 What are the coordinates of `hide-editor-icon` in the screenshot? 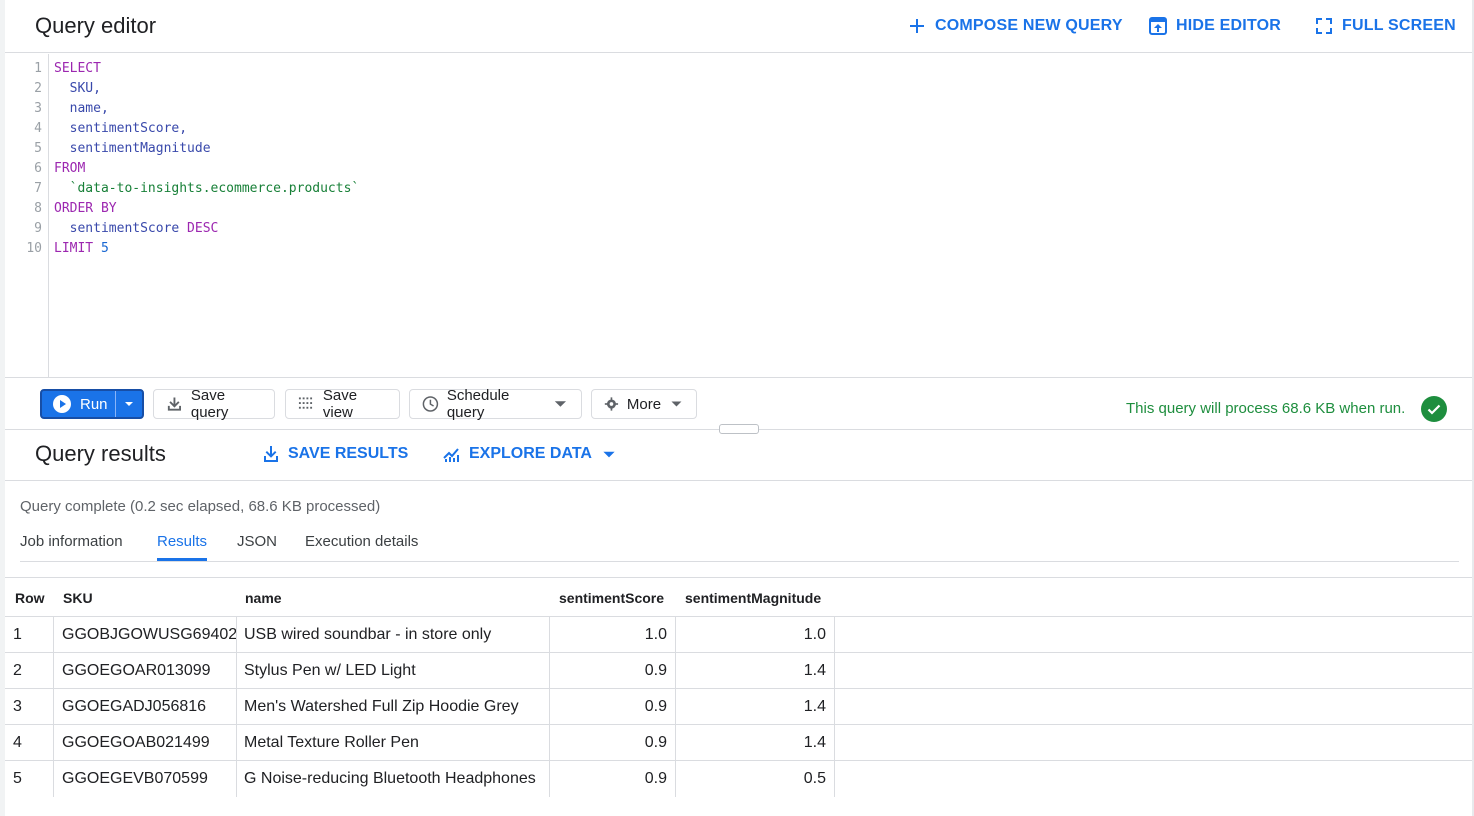 It's located at (1158, 26).